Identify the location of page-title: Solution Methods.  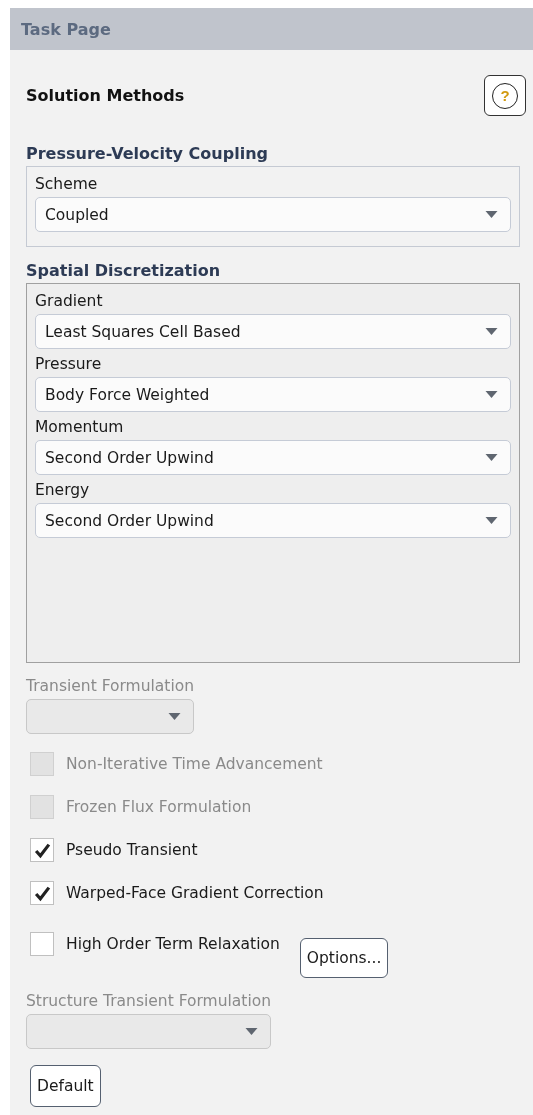
(105, 95).